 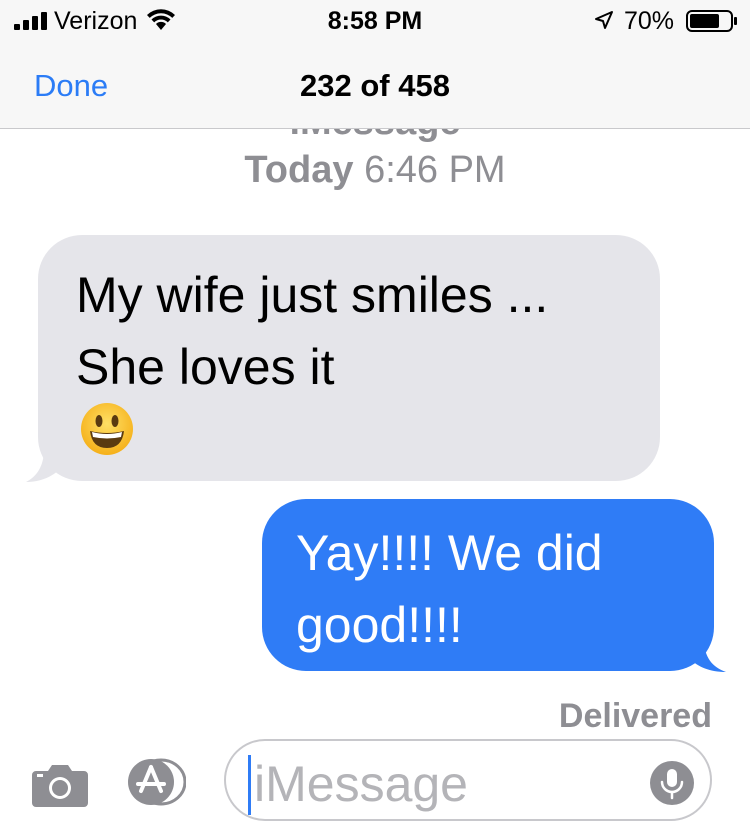 What do you see at coordinates (711, 21) in the screenshot?
I see `battery-icon` at bounding box center [711, 21].